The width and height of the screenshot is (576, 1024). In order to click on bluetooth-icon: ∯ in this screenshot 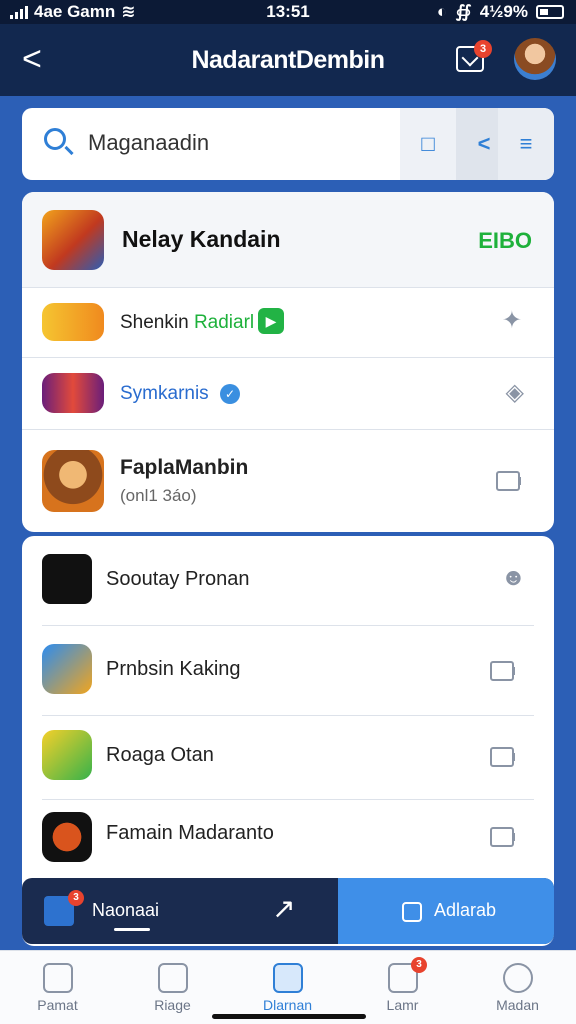, I will do `click(463, 11)`.